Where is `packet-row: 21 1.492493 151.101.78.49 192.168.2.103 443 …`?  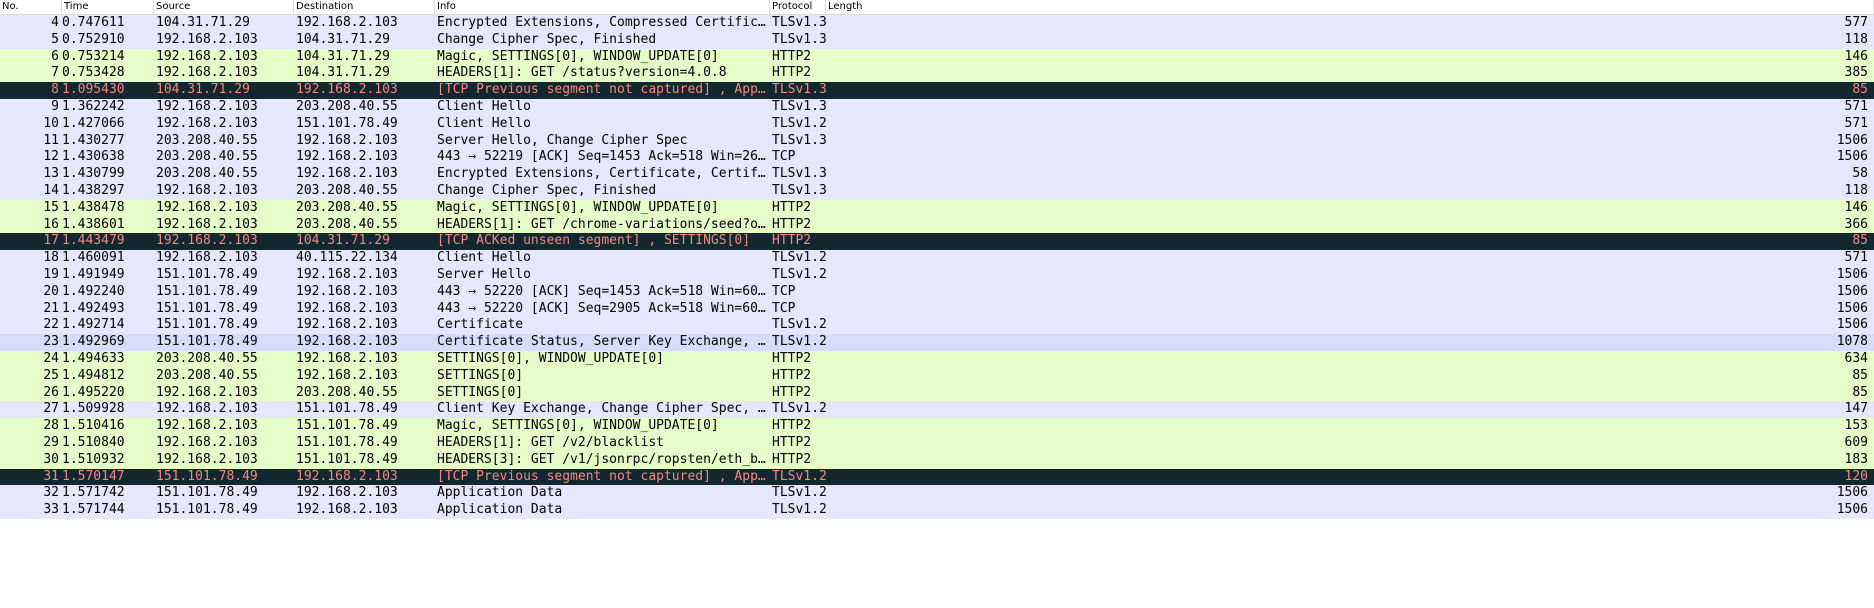 packet-row: 21 1.492493 151.101.78.49 192.168.2.103 443 … is located at coordinates (937, 309).